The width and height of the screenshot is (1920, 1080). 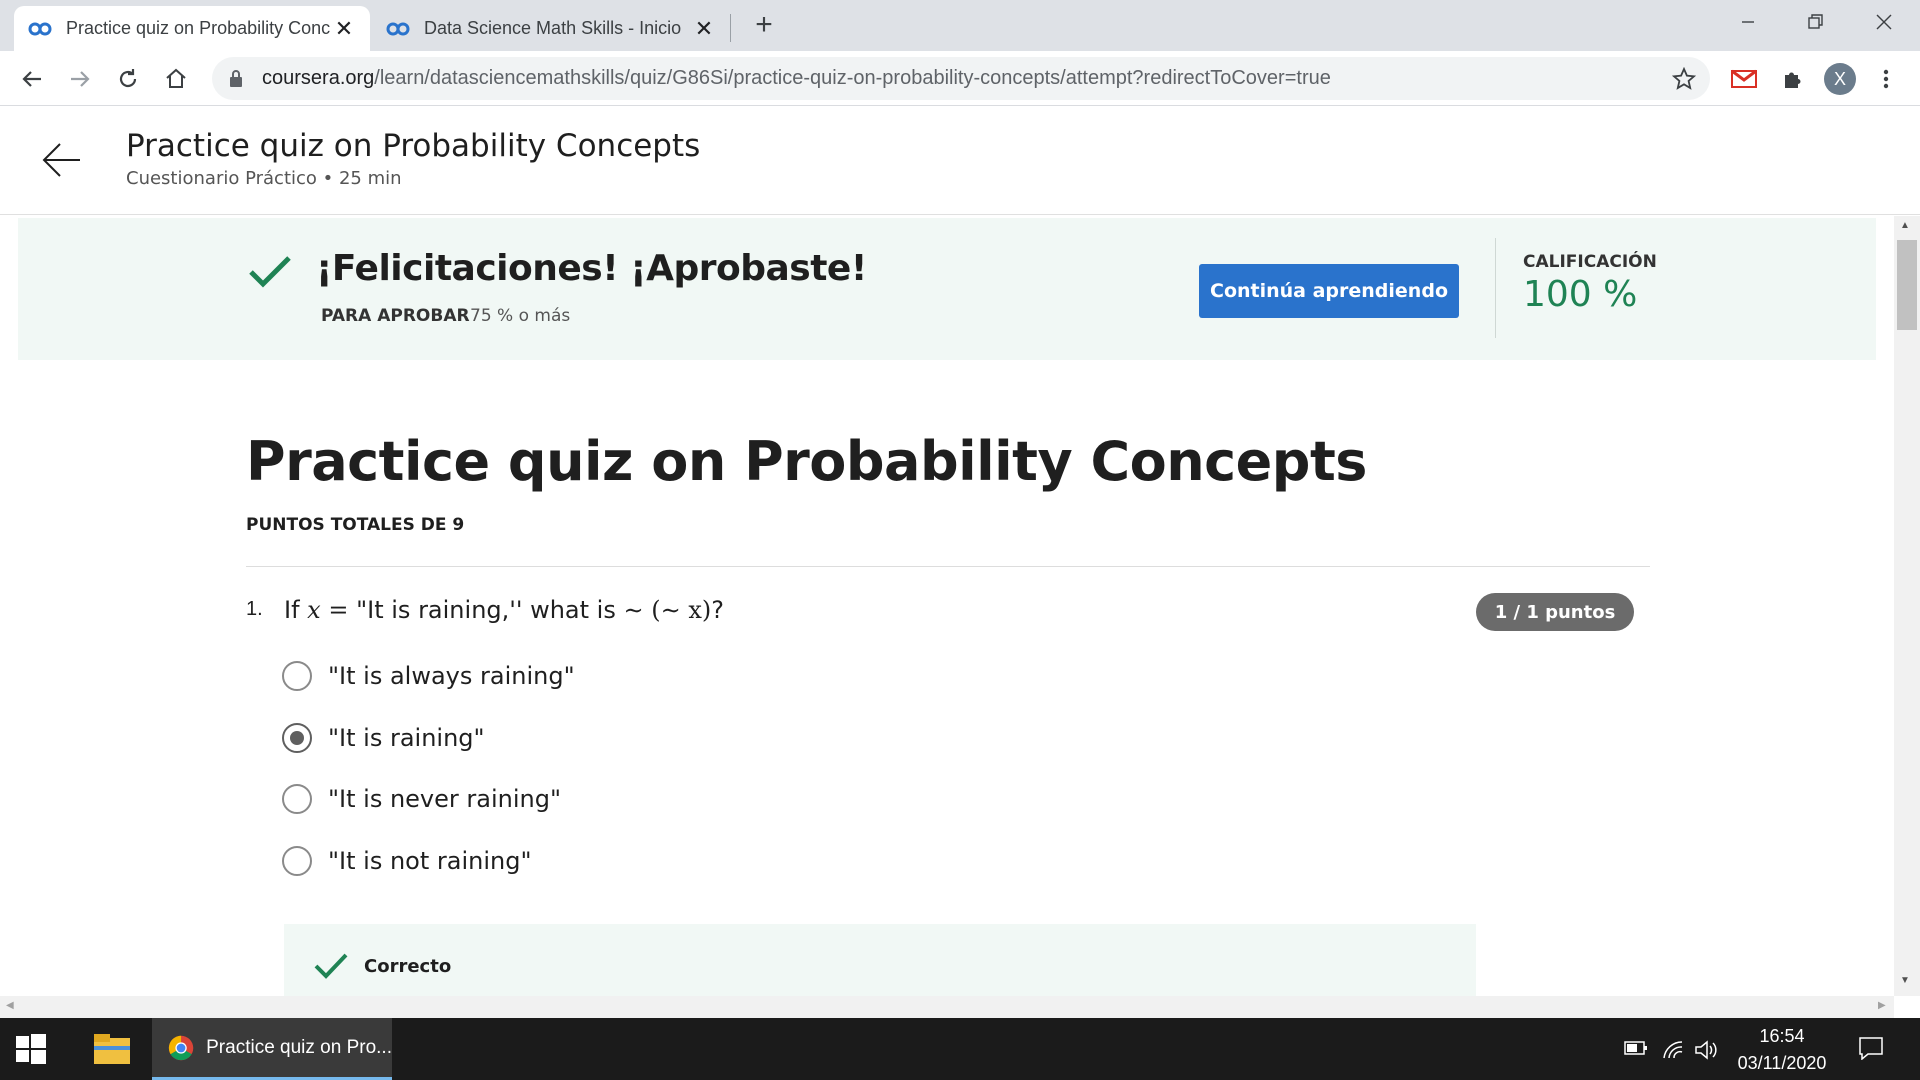 What do you see at coordinates (395, 316) in the screenshot?
I see `pass-threshold-label: PARA APROBAR` at bounding box center [395, 316].